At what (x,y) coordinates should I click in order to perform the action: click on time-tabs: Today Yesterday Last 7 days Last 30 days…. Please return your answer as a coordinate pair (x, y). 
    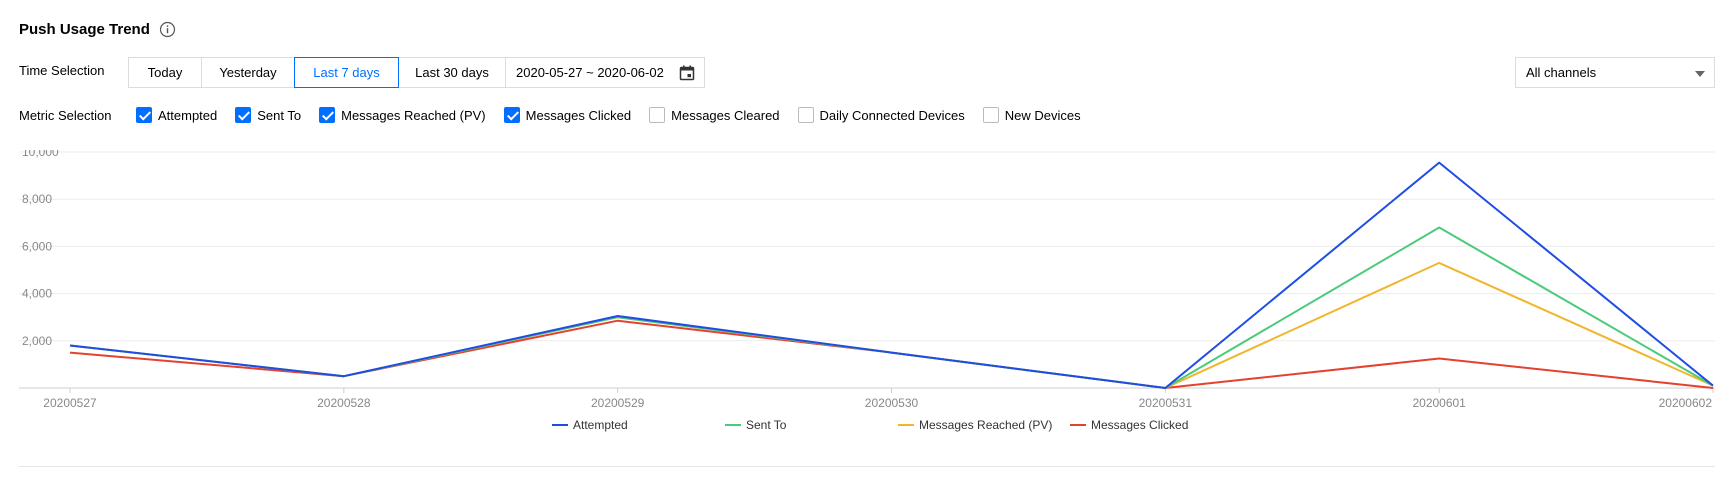
    Looking at the image, I should click on (416, 72).